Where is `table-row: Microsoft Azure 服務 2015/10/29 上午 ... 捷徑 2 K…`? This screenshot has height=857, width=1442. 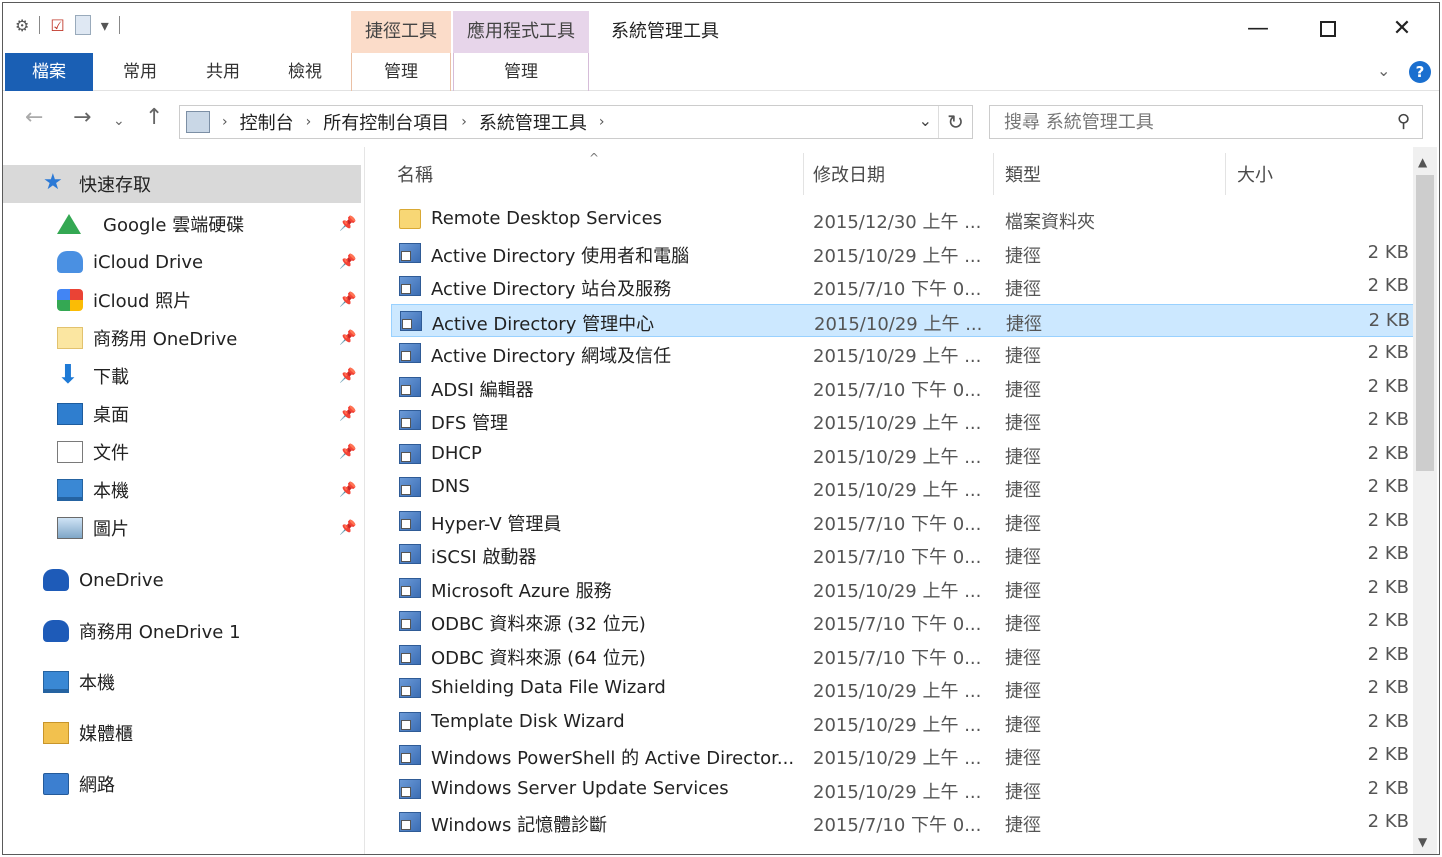
table-row: Microsoft Azure 服務 2015/10/29 上午 ... 捷徑 2 K… is located at coordinates (903, 588).